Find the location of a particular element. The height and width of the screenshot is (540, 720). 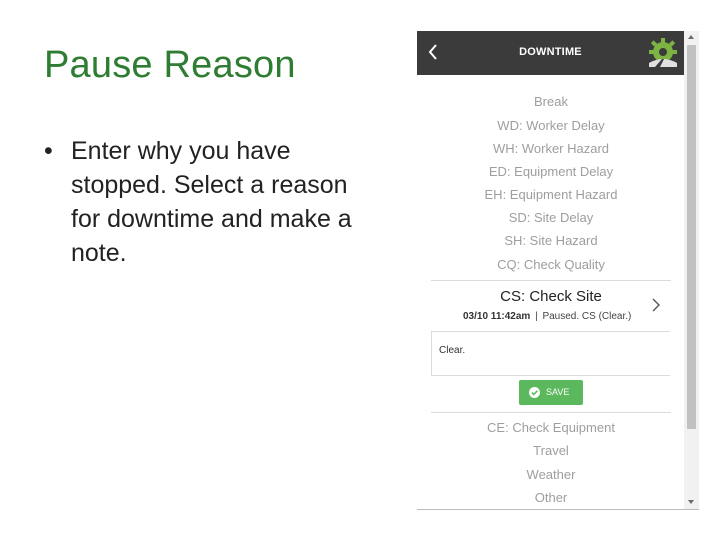

reason-item-ce: CE: Check Equipment is located at coordinates (551, 427).